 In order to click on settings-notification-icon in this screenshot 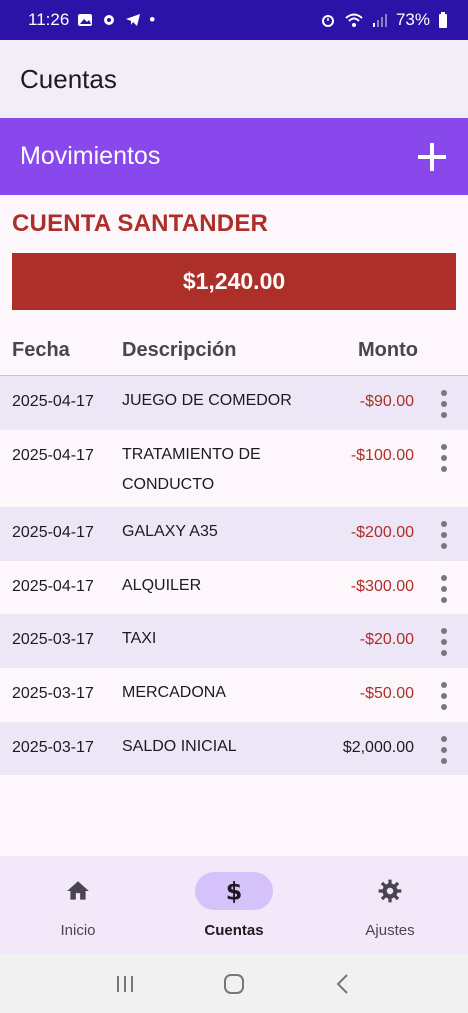, I will do `click(109, 20)`.